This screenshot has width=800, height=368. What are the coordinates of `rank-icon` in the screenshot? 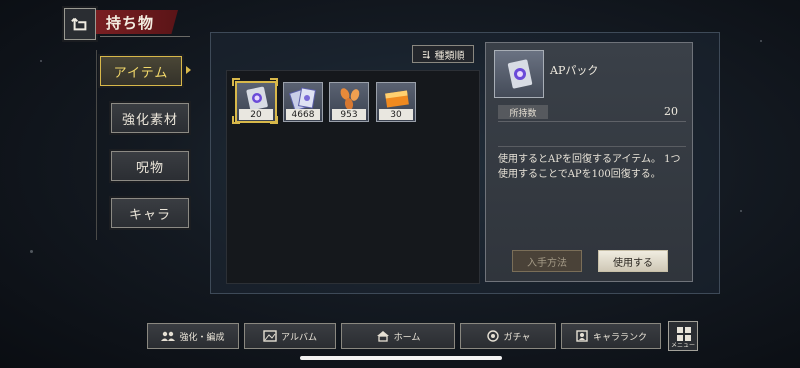 It's located at (582, 336).